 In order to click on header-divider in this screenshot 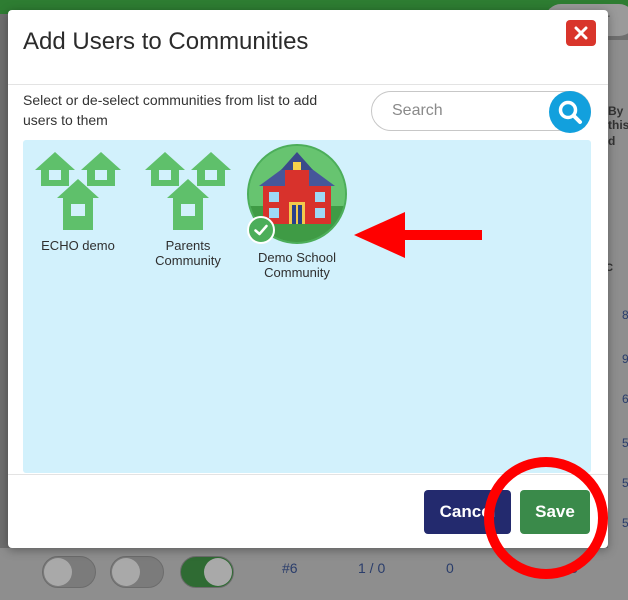, I will do `click(308, 84)`.